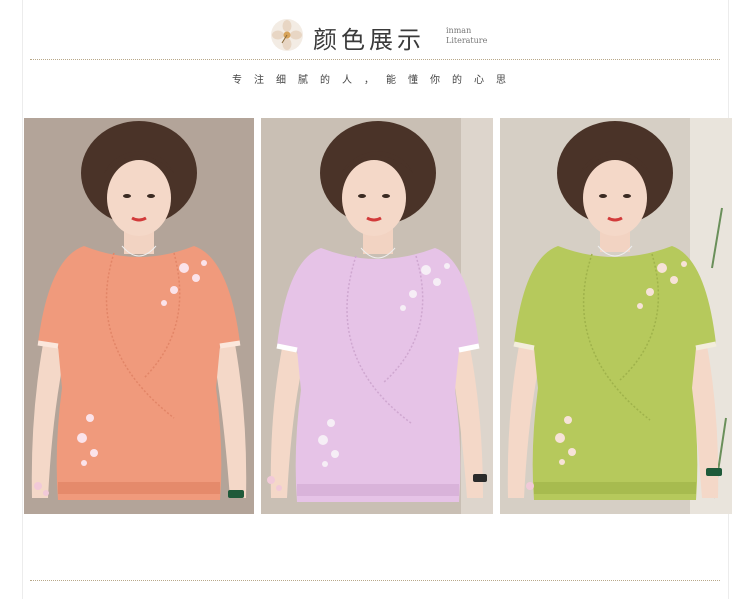 This screenshot has height=599, width=750. I want to click on subtitle-line-1: inman, so click(459, 30).